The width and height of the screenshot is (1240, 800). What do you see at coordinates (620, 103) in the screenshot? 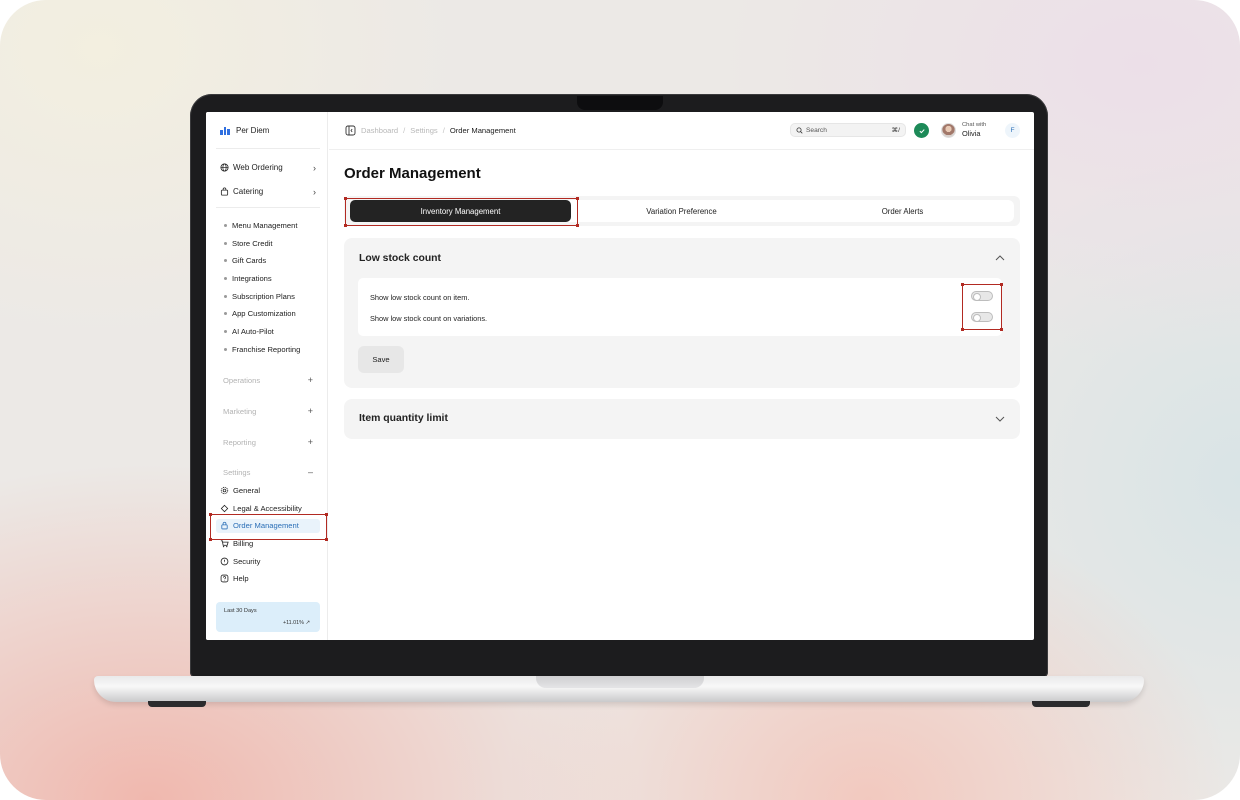
I see `camera-notch` at bounding box center [620, 103].